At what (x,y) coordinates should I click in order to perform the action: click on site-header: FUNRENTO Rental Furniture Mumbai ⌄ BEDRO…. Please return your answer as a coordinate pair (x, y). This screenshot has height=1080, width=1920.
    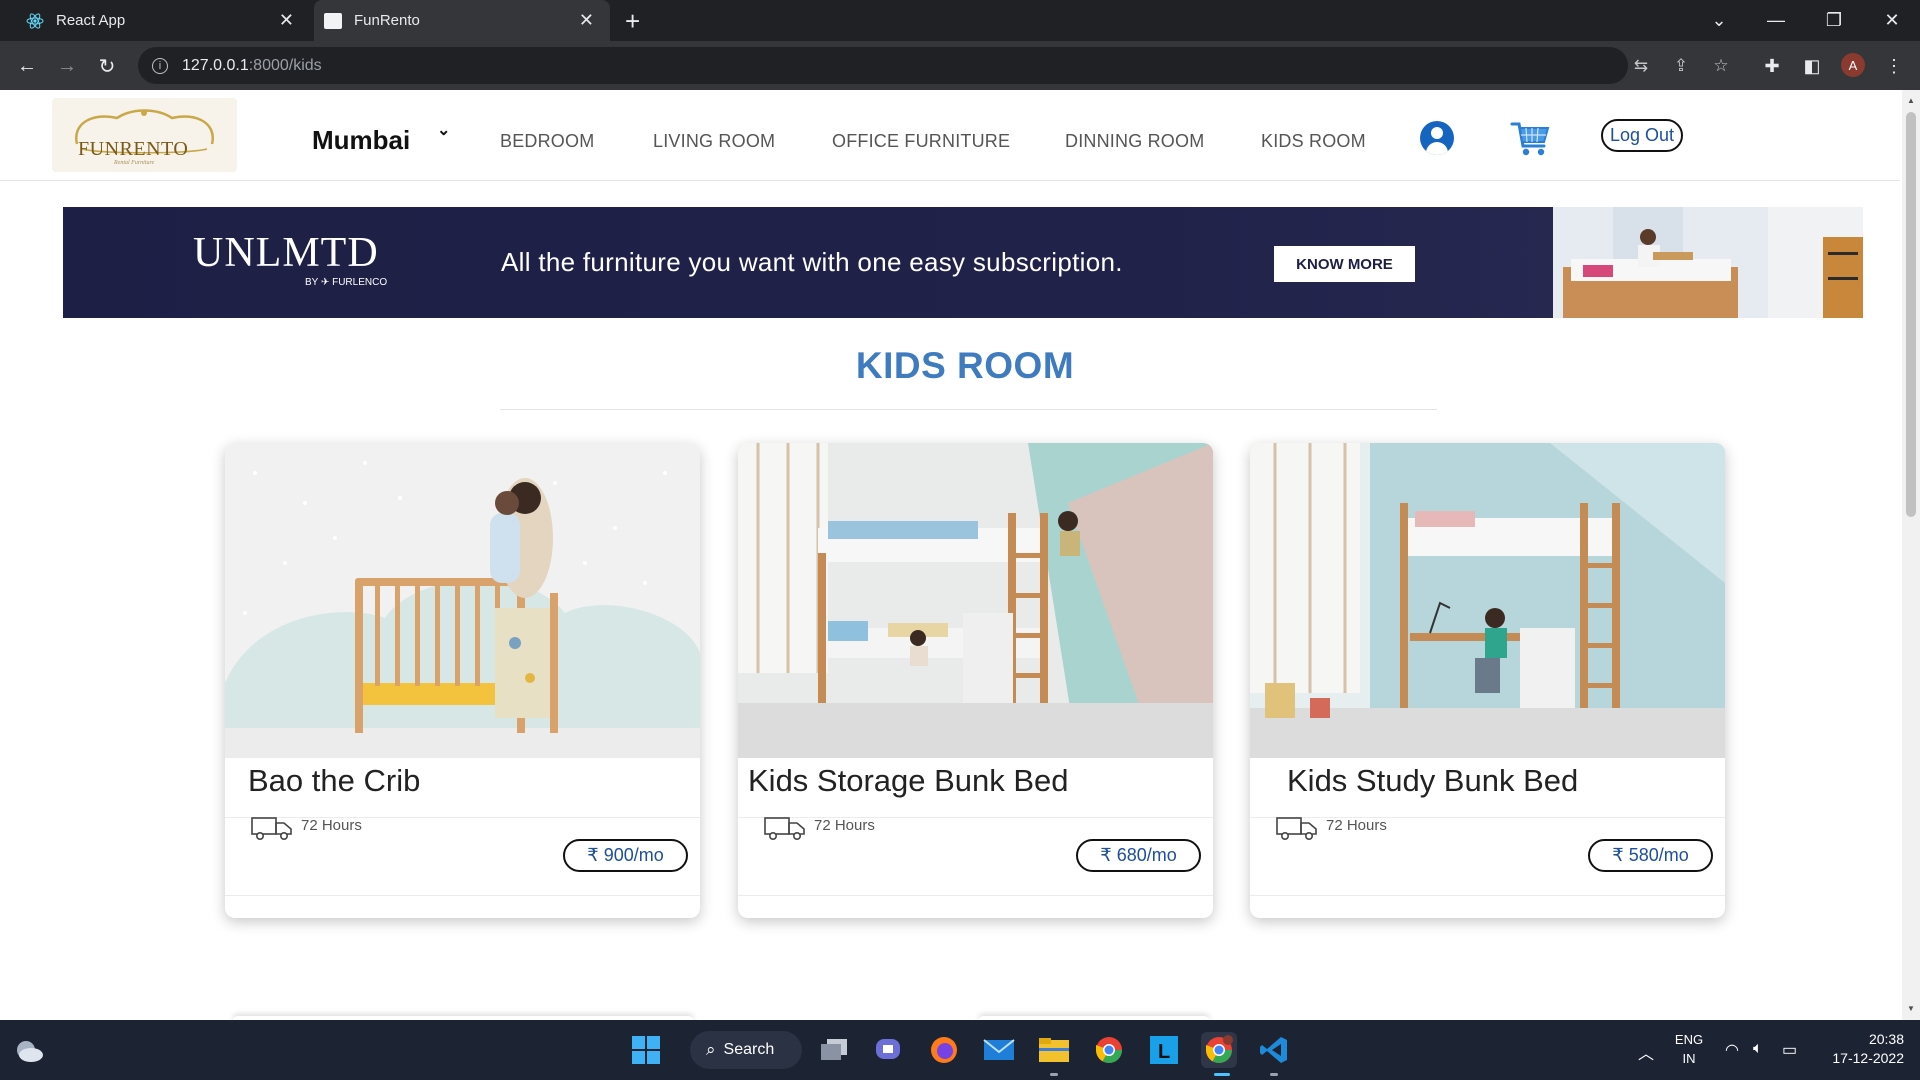
    Looking at the image, I should click on (950, 135).